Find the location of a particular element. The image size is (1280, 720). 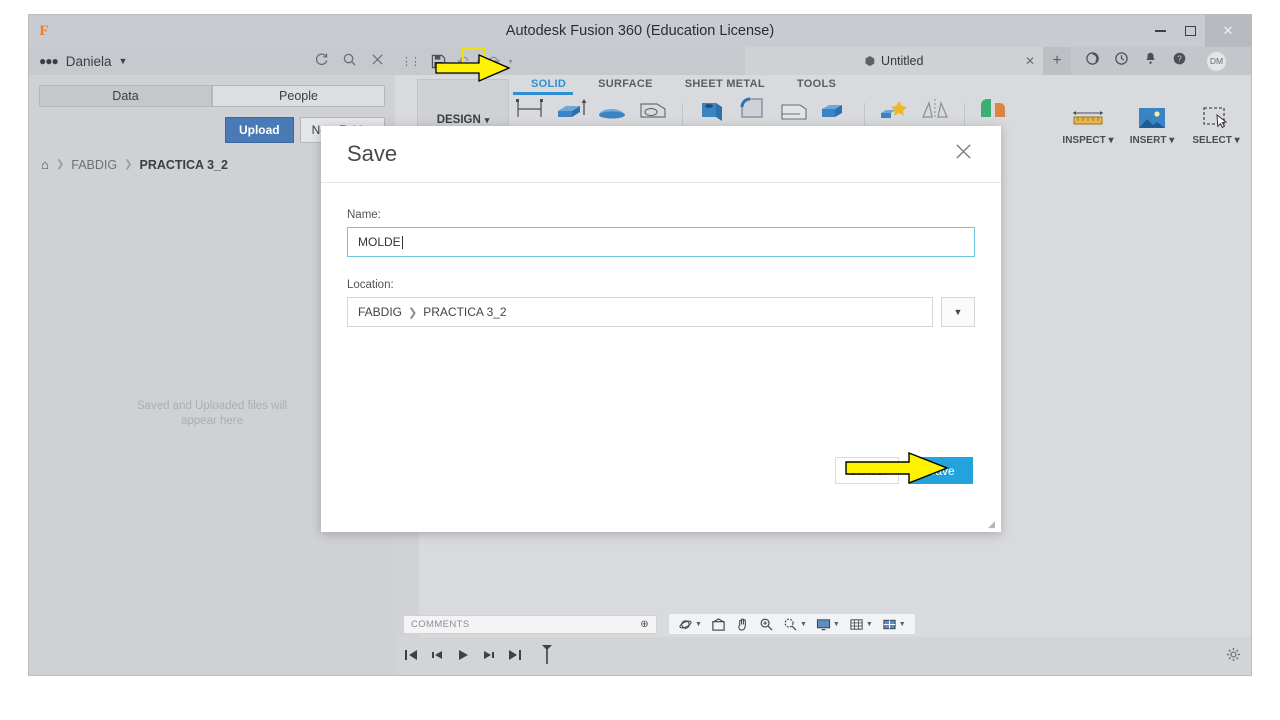

comments-label: COMMENTS is located at coordinates (440, 624).